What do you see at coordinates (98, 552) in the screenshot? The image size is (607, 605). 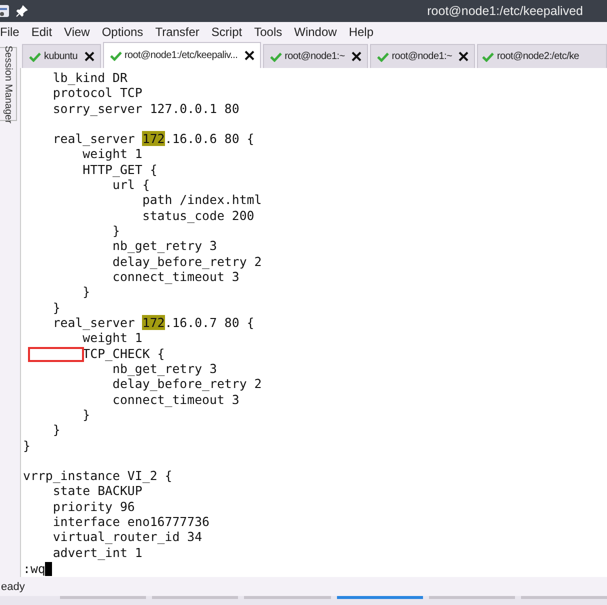 I see `code-line: advert_int 1` at bounding box center [98, 552].